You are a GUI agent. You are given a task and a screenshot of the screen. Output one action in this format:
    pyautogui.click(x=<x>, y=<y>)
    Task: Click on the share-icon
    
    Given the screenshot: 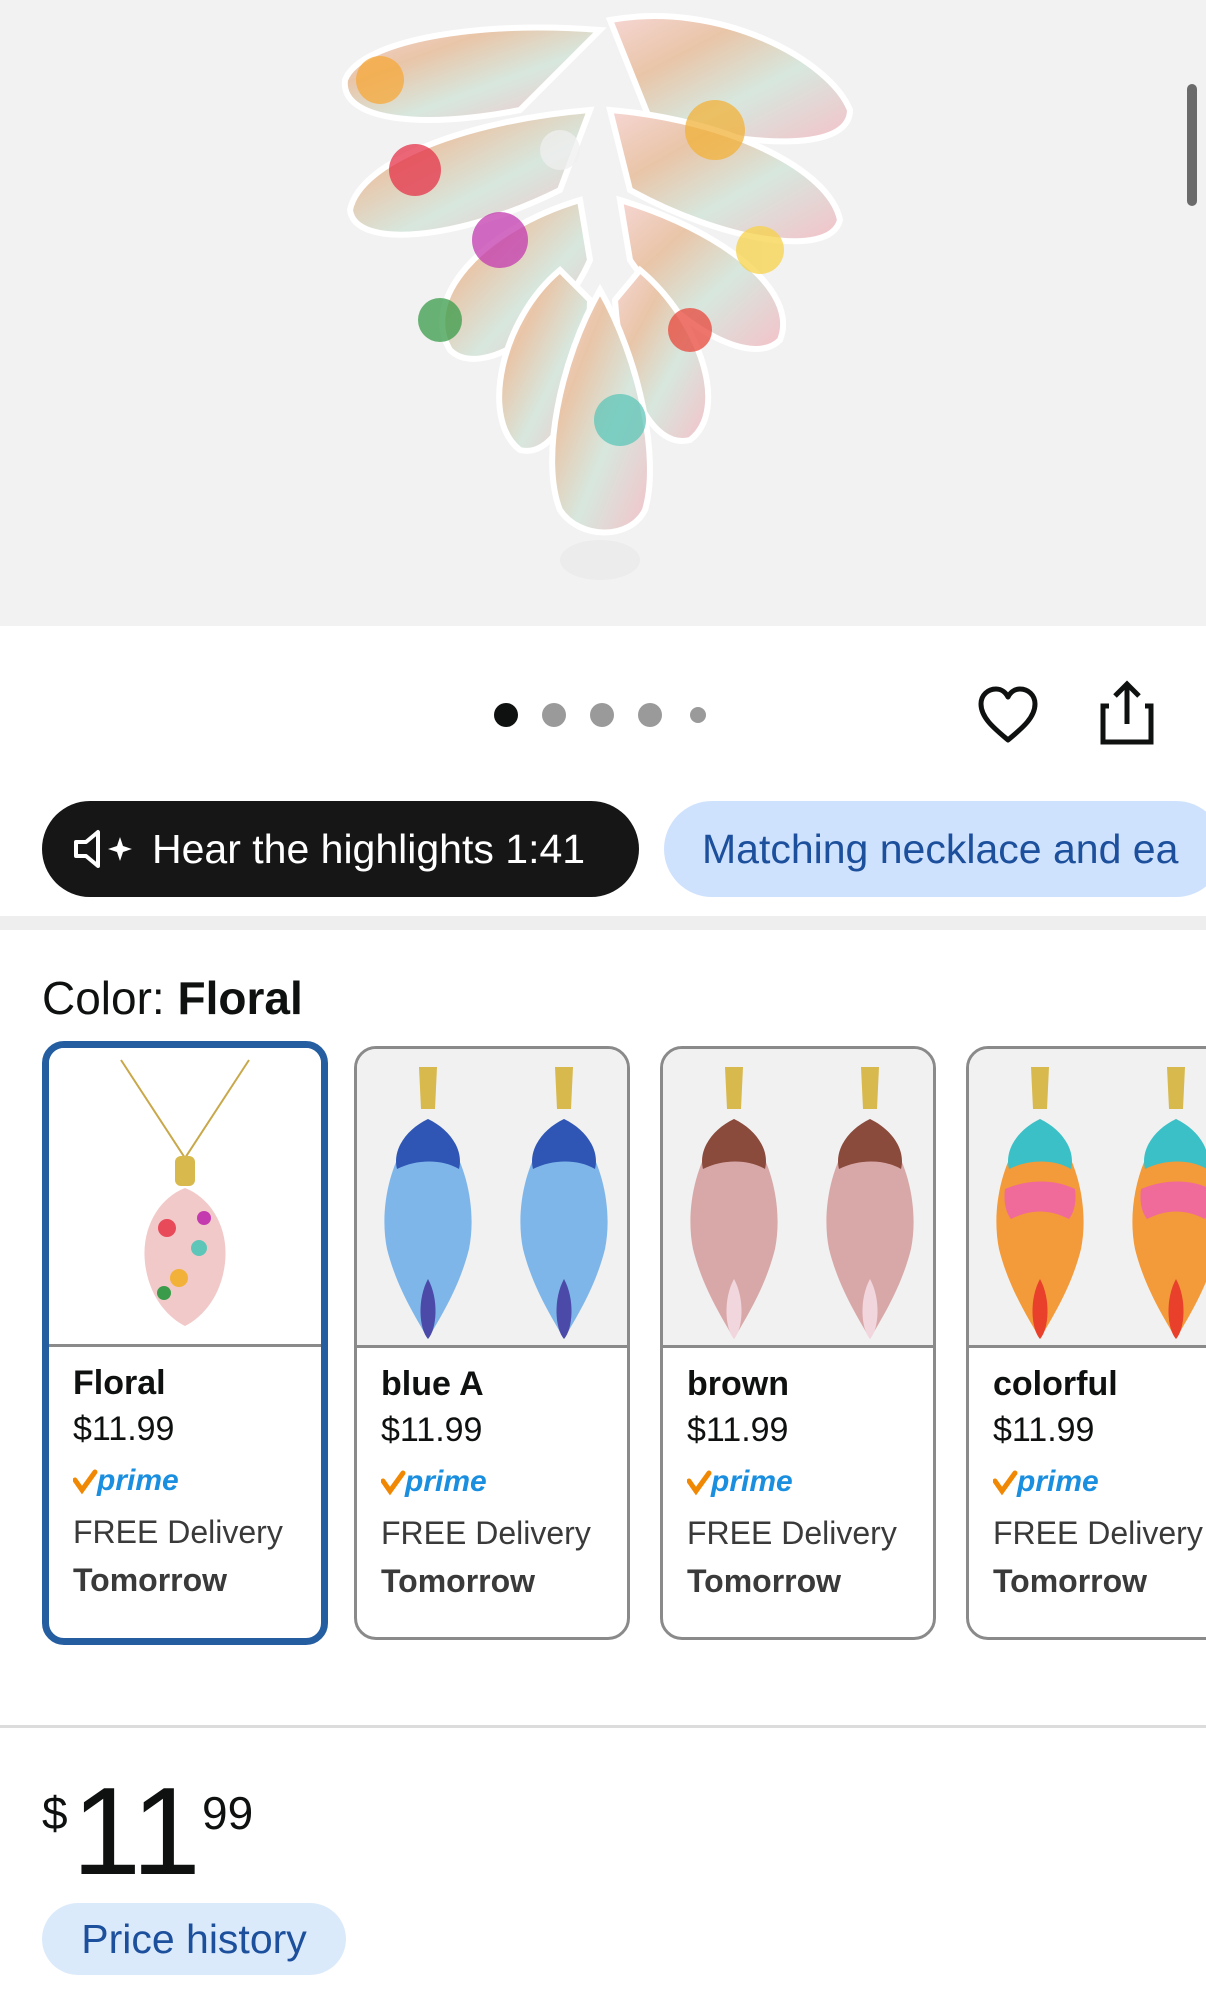 What is the action you would take?
    pyautogui.click(x=1127, y=712)
    